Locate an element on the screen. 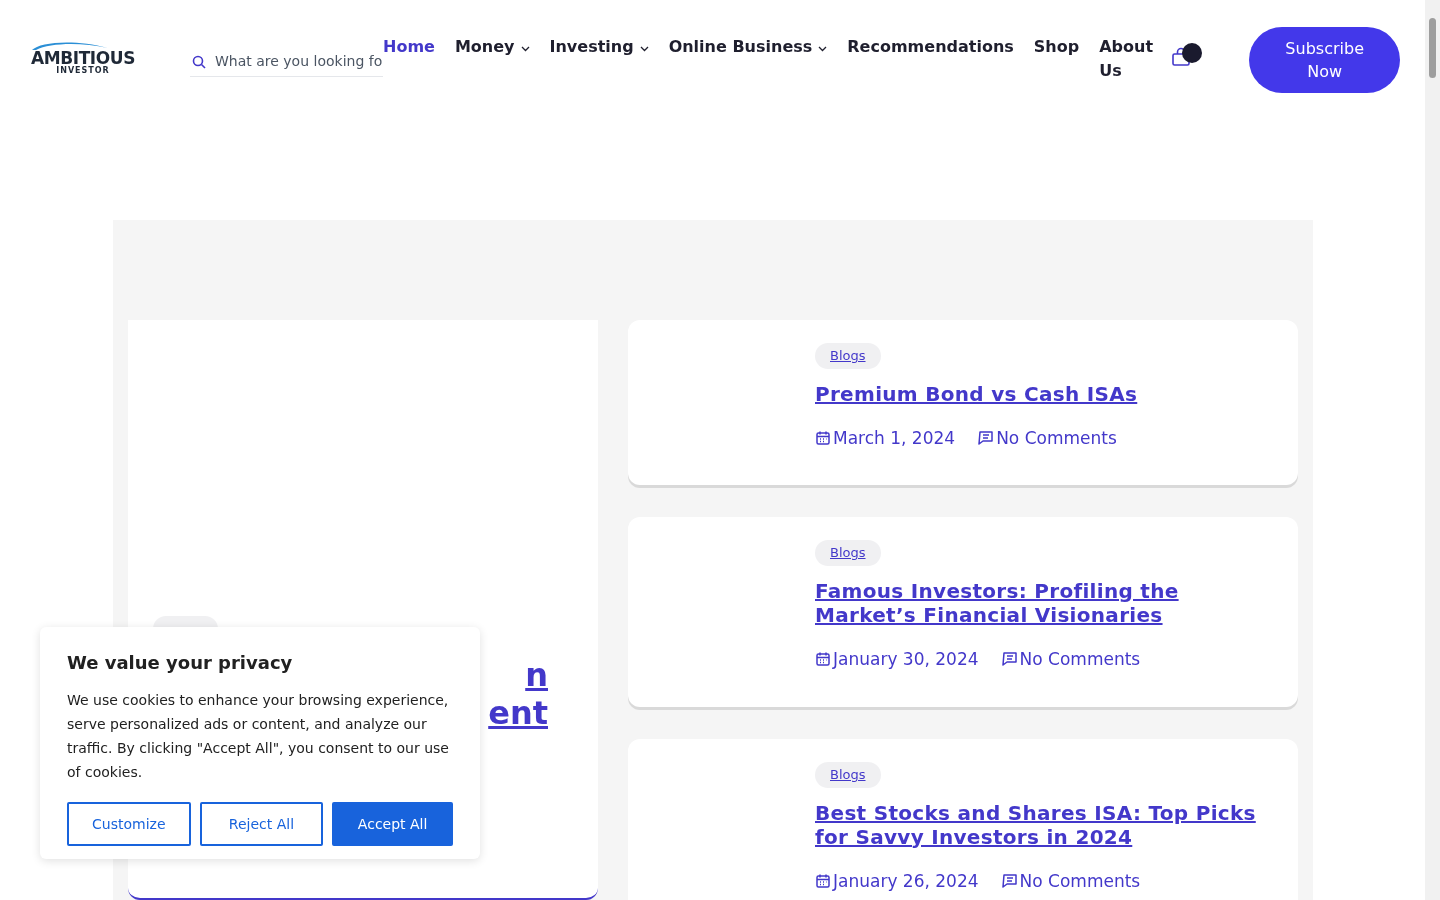 The image size is (1440, 900). post-title-fragment: n is located at coordinates (536, 675).